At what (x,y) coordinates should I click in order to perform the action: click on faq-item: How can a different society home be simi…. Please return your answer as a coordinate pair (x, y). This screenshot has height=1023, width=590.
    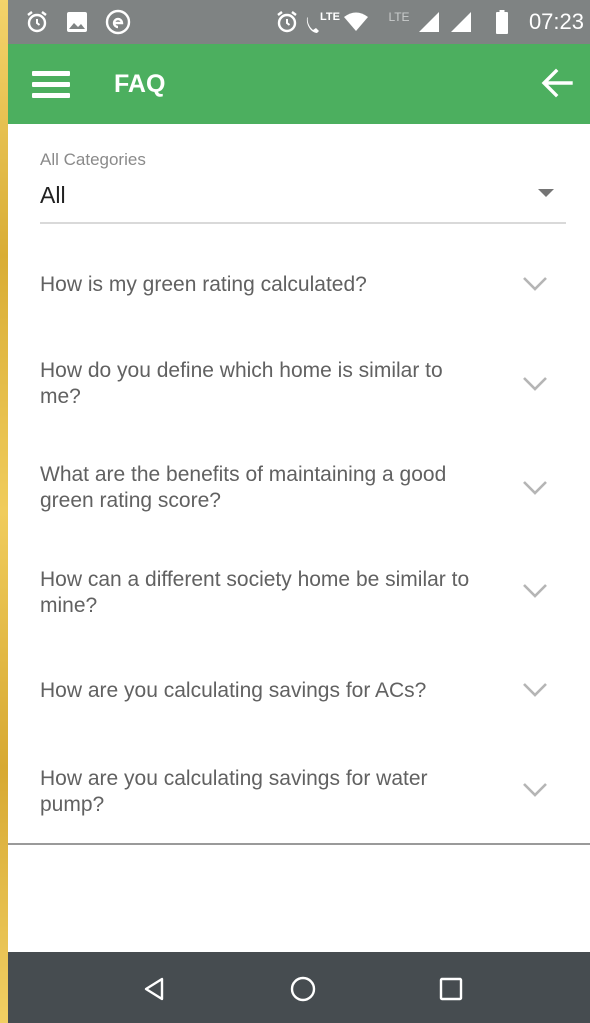
    Looking at the image, I should click on (303, 595).